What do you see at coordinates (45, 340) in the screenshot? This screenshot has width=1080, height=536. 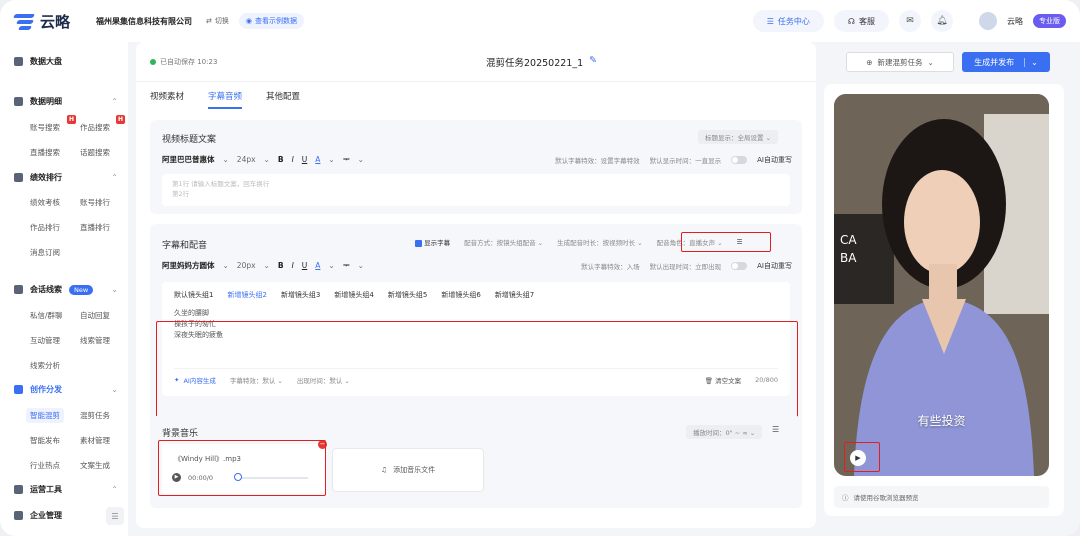 I see `sidebar-item-interaction: 互动管理` at bounding box center [45, 340].